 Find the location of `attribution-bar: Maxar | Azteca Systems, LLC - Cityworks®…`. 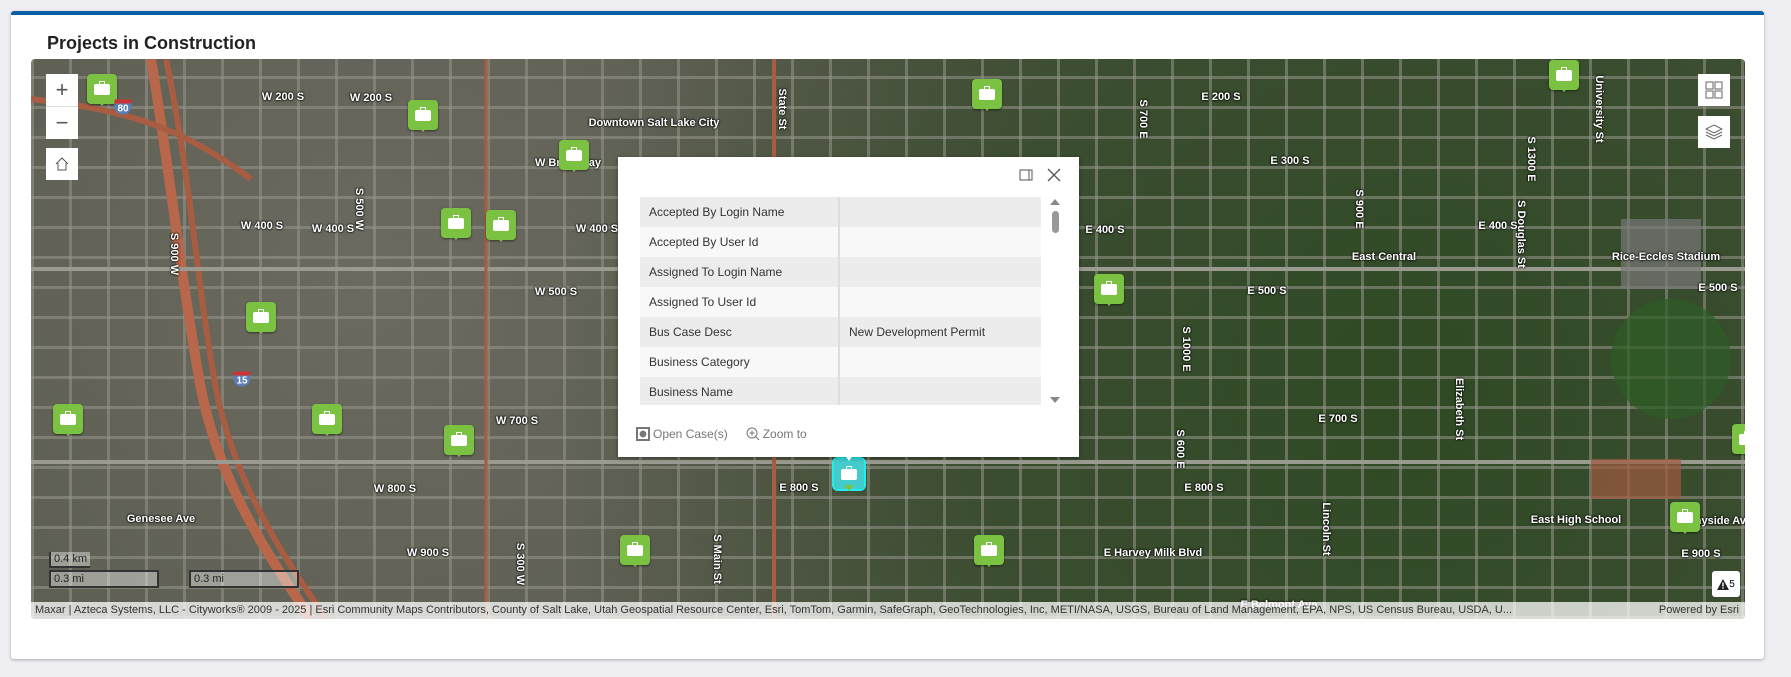

attribution-bar: Maxar | Azteca Systems, LLC - Cityworks®… is located at coordinates (888, 610).